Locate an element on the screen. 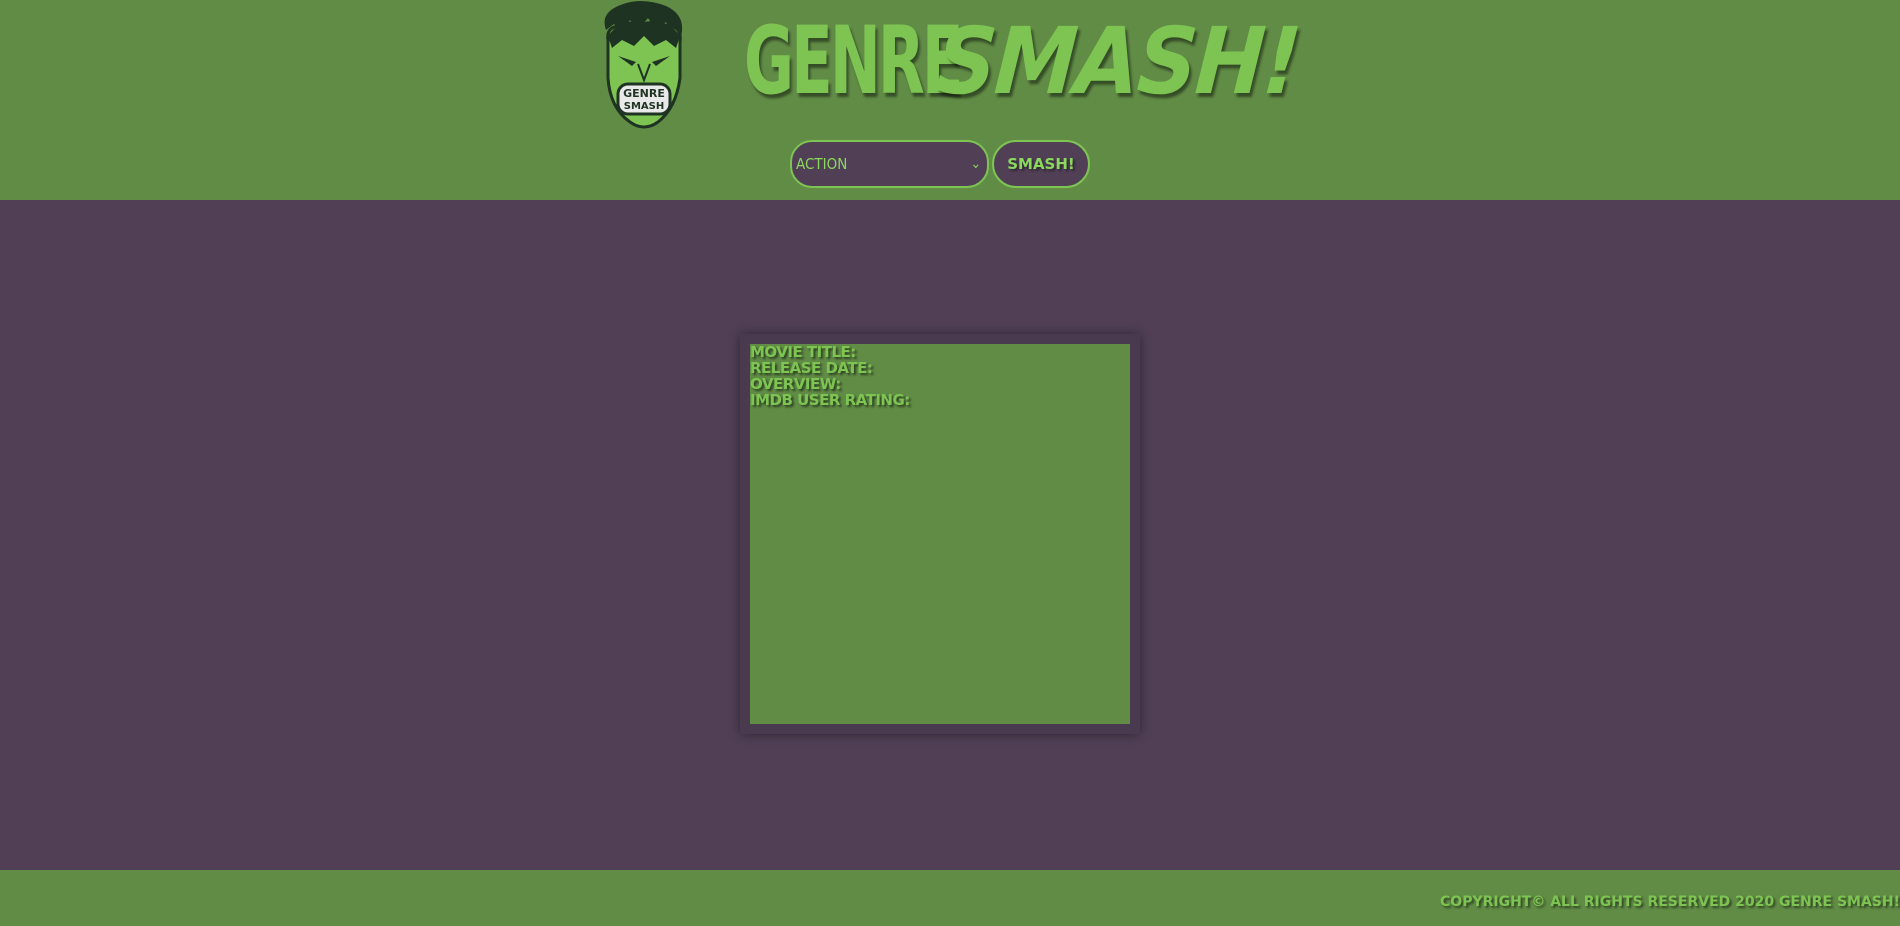 This screenshot has height=926, width=1900. genre-controls: ACTION ⌄ SMASH! is located at coordinates (940, 165).